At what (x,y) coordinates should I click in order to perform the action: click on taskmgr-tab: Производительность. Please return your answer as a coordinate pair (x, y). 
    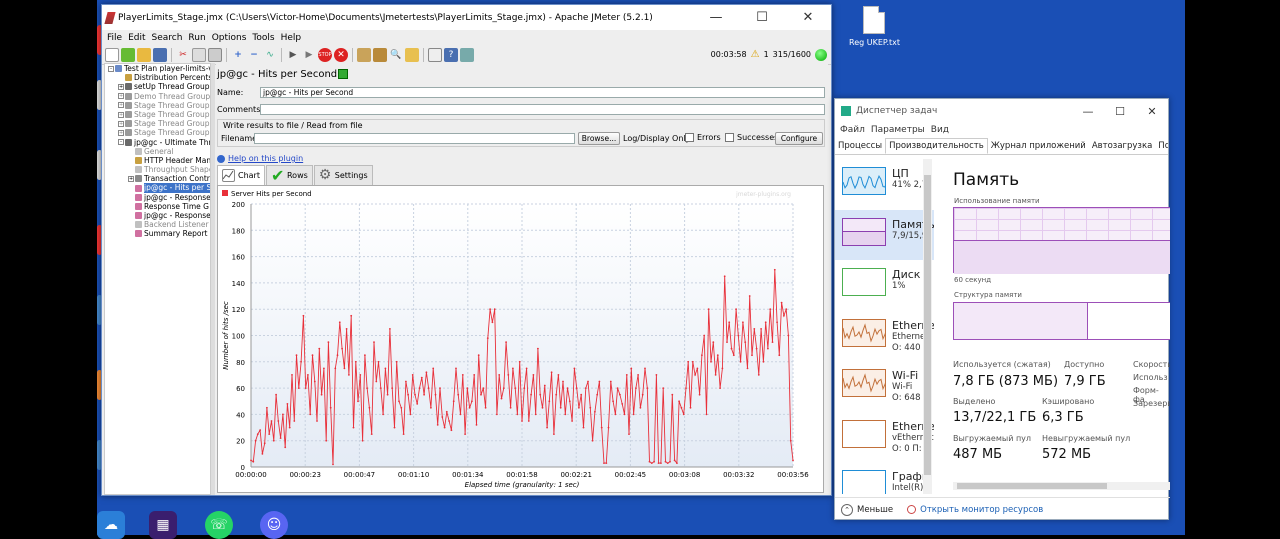
    Looking at the image, I should click on (936, 145).